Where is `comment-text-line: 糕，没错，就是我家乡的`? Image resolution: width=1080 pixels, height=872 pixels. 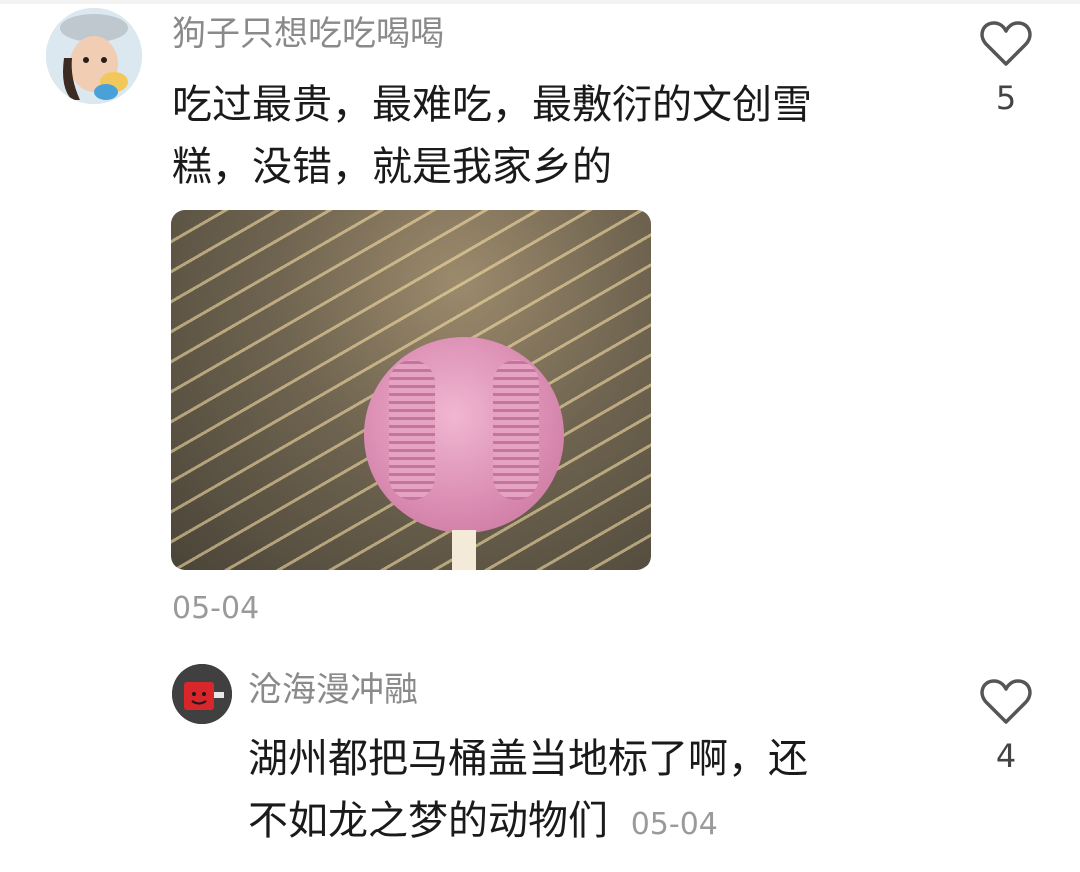
comment-text-line: 糕，没错，就是我家乡的 is located at coordinates (392, 167).